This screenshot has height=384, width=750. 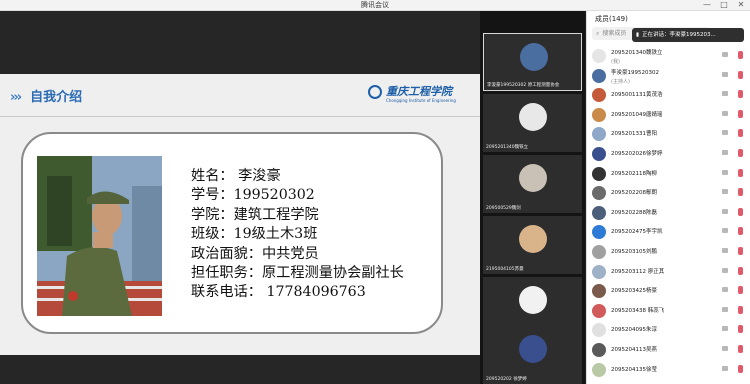 What do you see at coordinates (668, 272) in the screenshot?
I see `member-row: 2095203112 廖正其` at bounding box center [668, 272].